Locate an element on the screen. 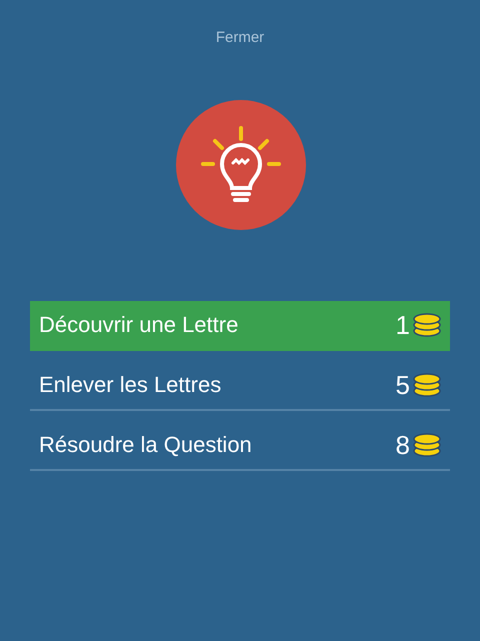 Image resolution: width=480 pixels, height=641 pixels. cost-value: 8 is located at coordinates (403, 445).